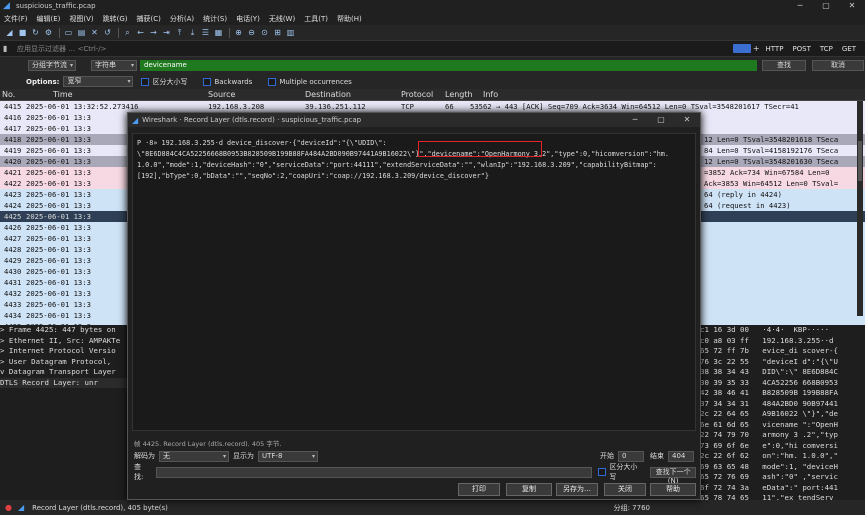 The image size is (865, 515). Describe the element at coordinates (687, 120) in the screenshot. I see `dialog-close-button: ✕` at that location.